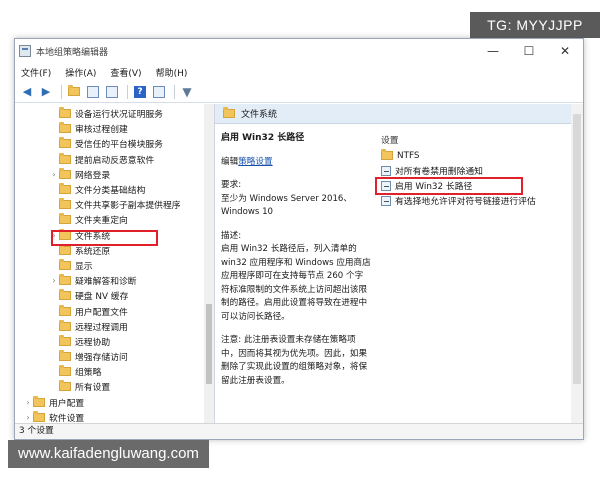 Image resolution: width=600 pixels, height=480 pixels. What do you see at coordinates (159, 92) in the screenshot?
I see `properties-icon` at bounding box center [159, 92].